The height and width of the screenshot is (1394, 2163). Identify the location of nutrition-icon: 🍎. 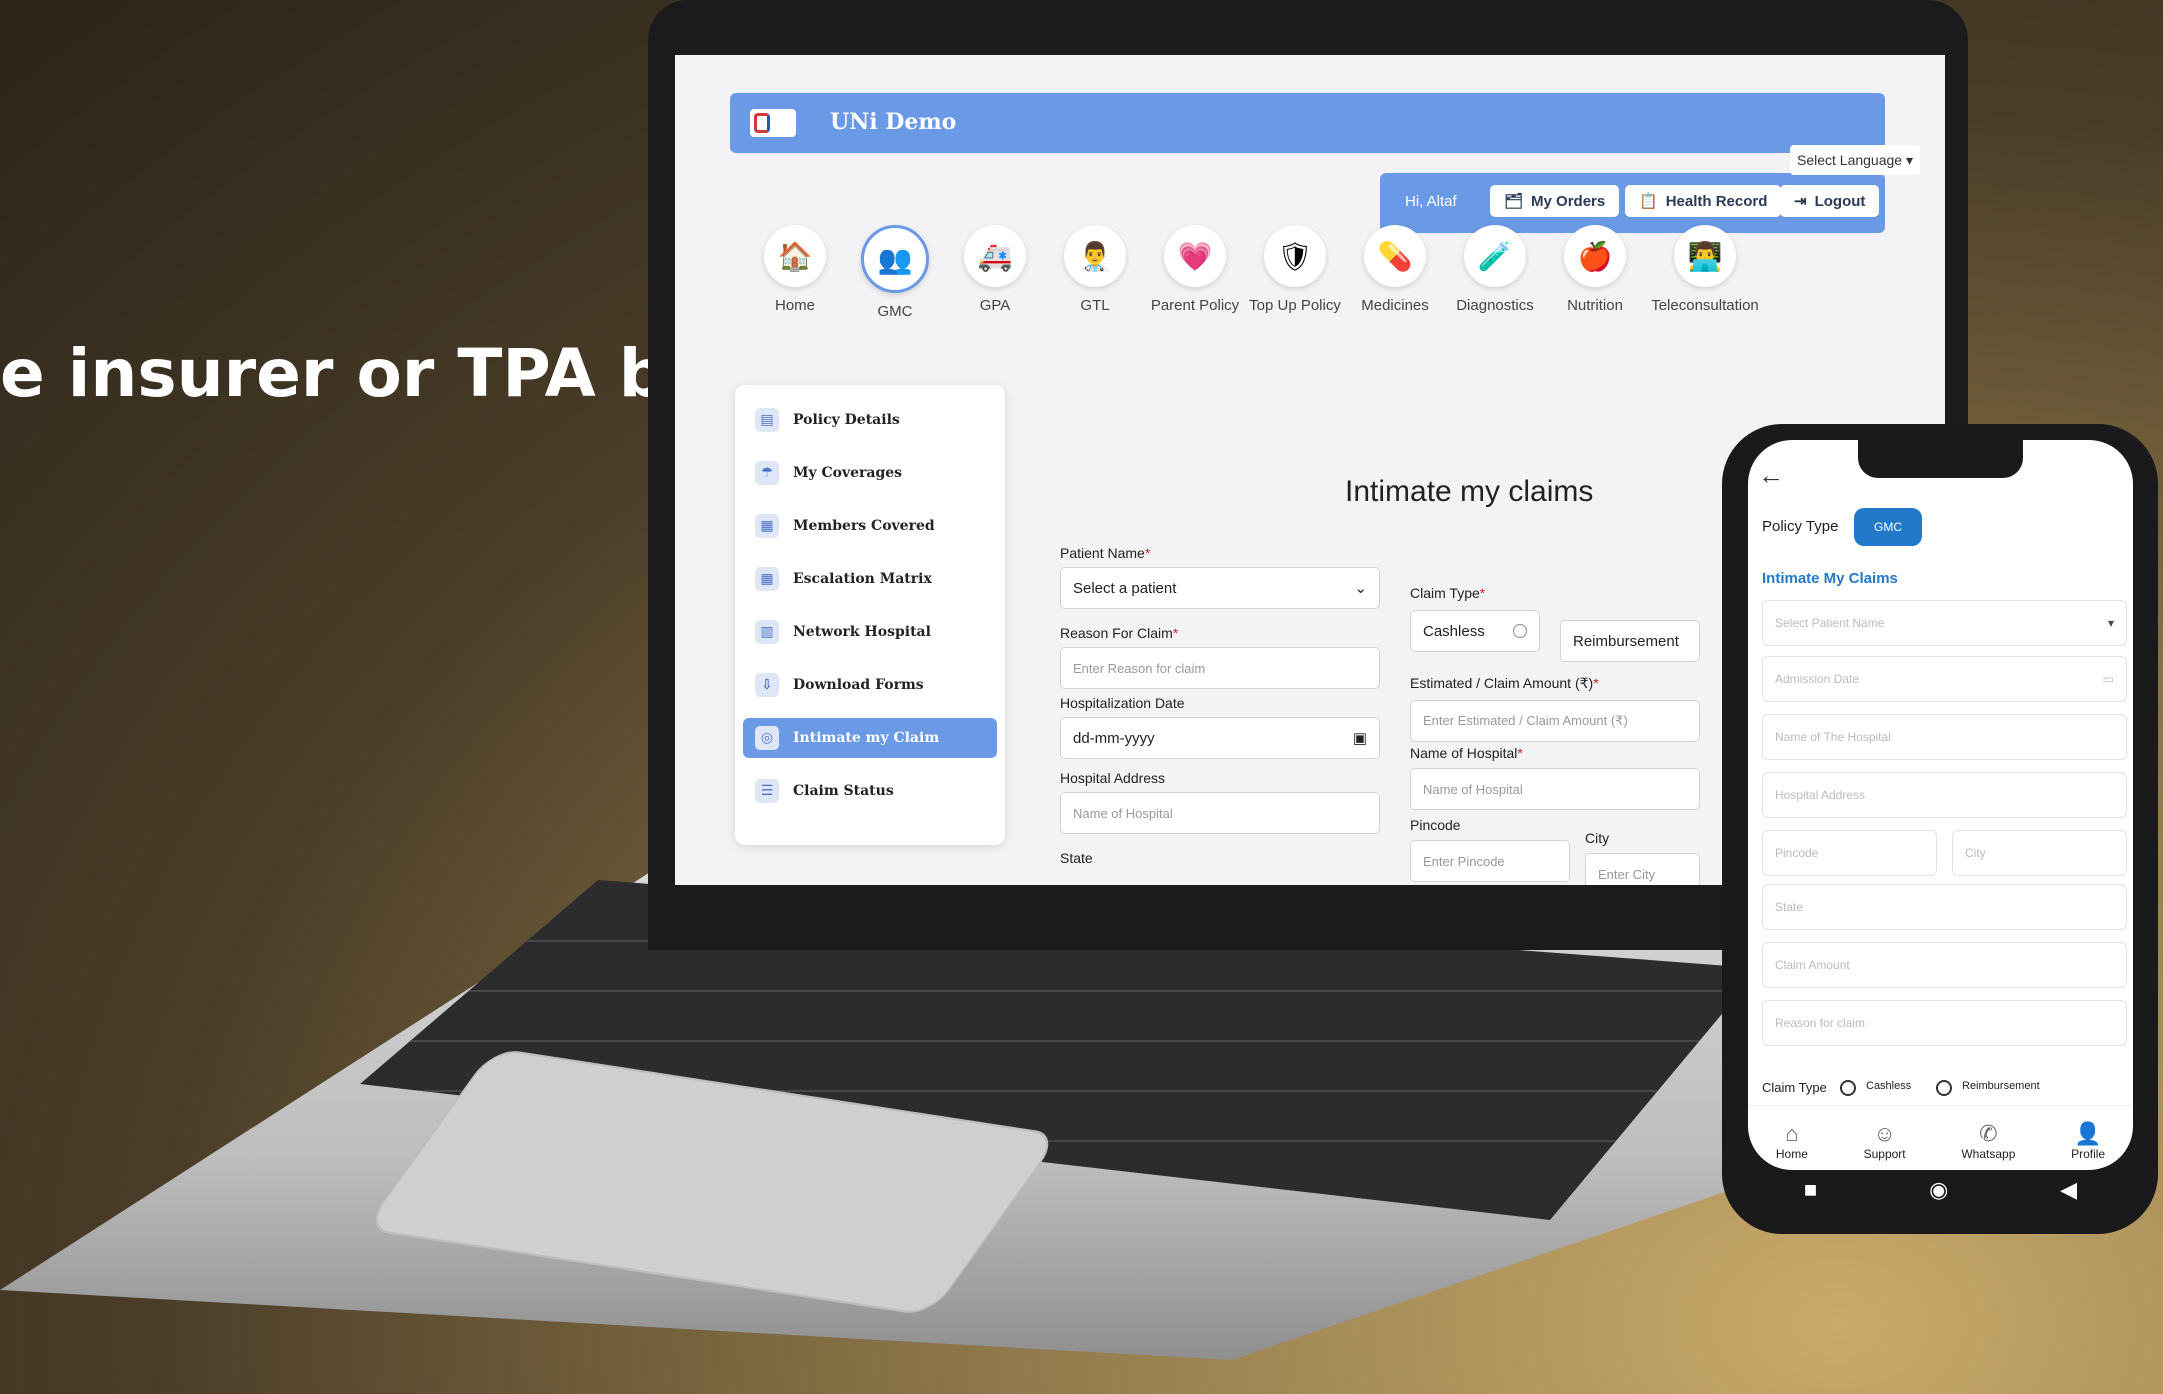
(1595, 256).